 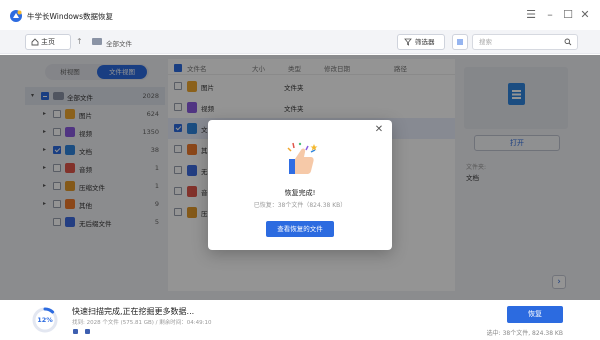 What do you see at coordinates (87, 331) in the screenshot?
I see `stop-icon` at bounding box center [87, 331].